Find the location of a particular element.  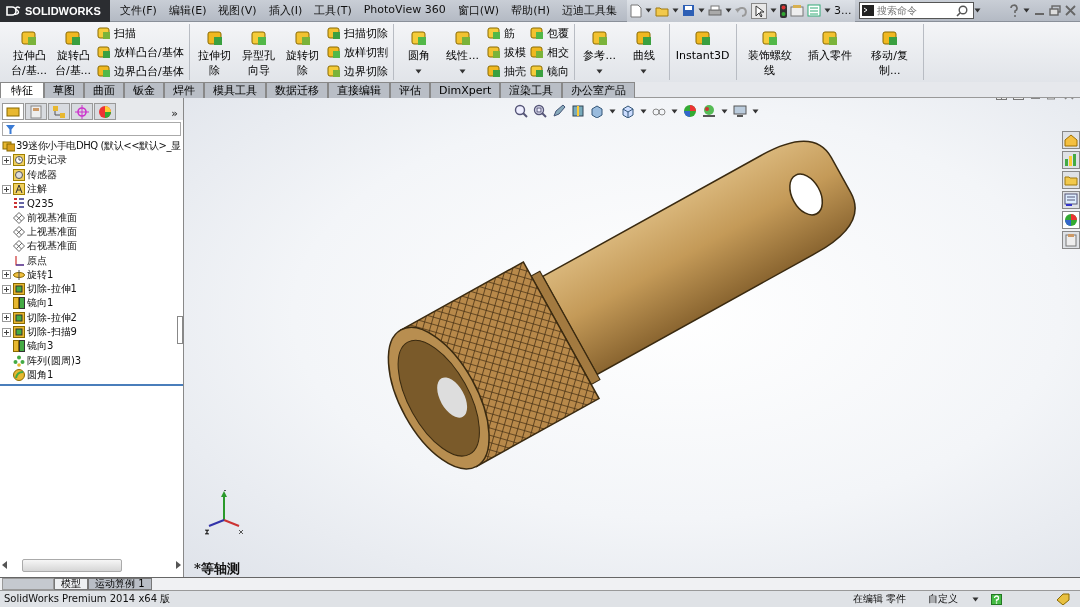

command-tab: 模具工具 is located at coordinates (235, 90).